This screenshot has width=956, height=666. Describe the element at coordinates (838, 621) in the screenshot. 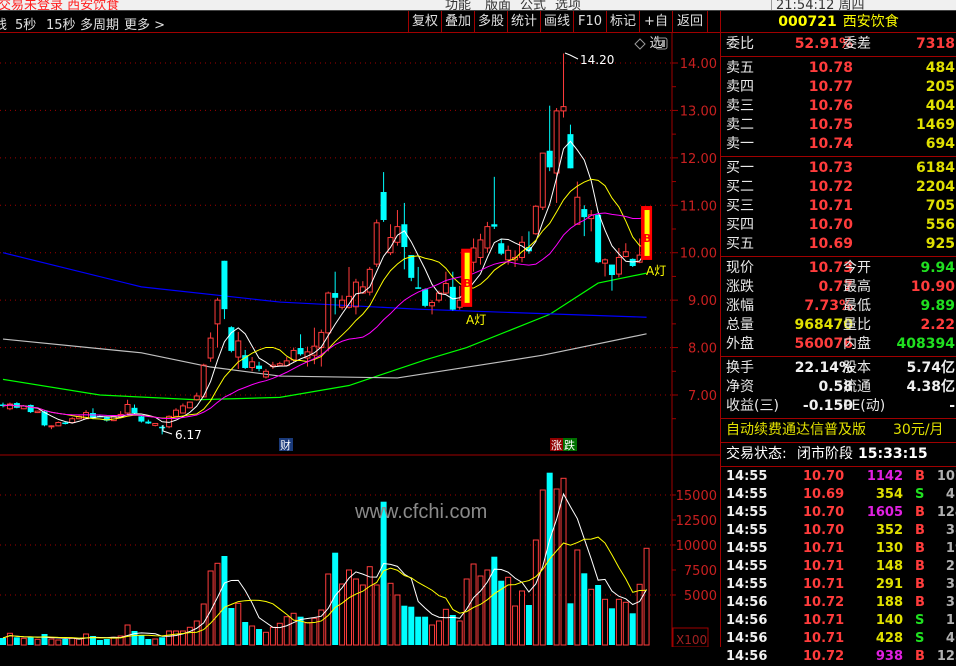

I see `tick-row: 14:56 10.71 140 S 15` at that location.